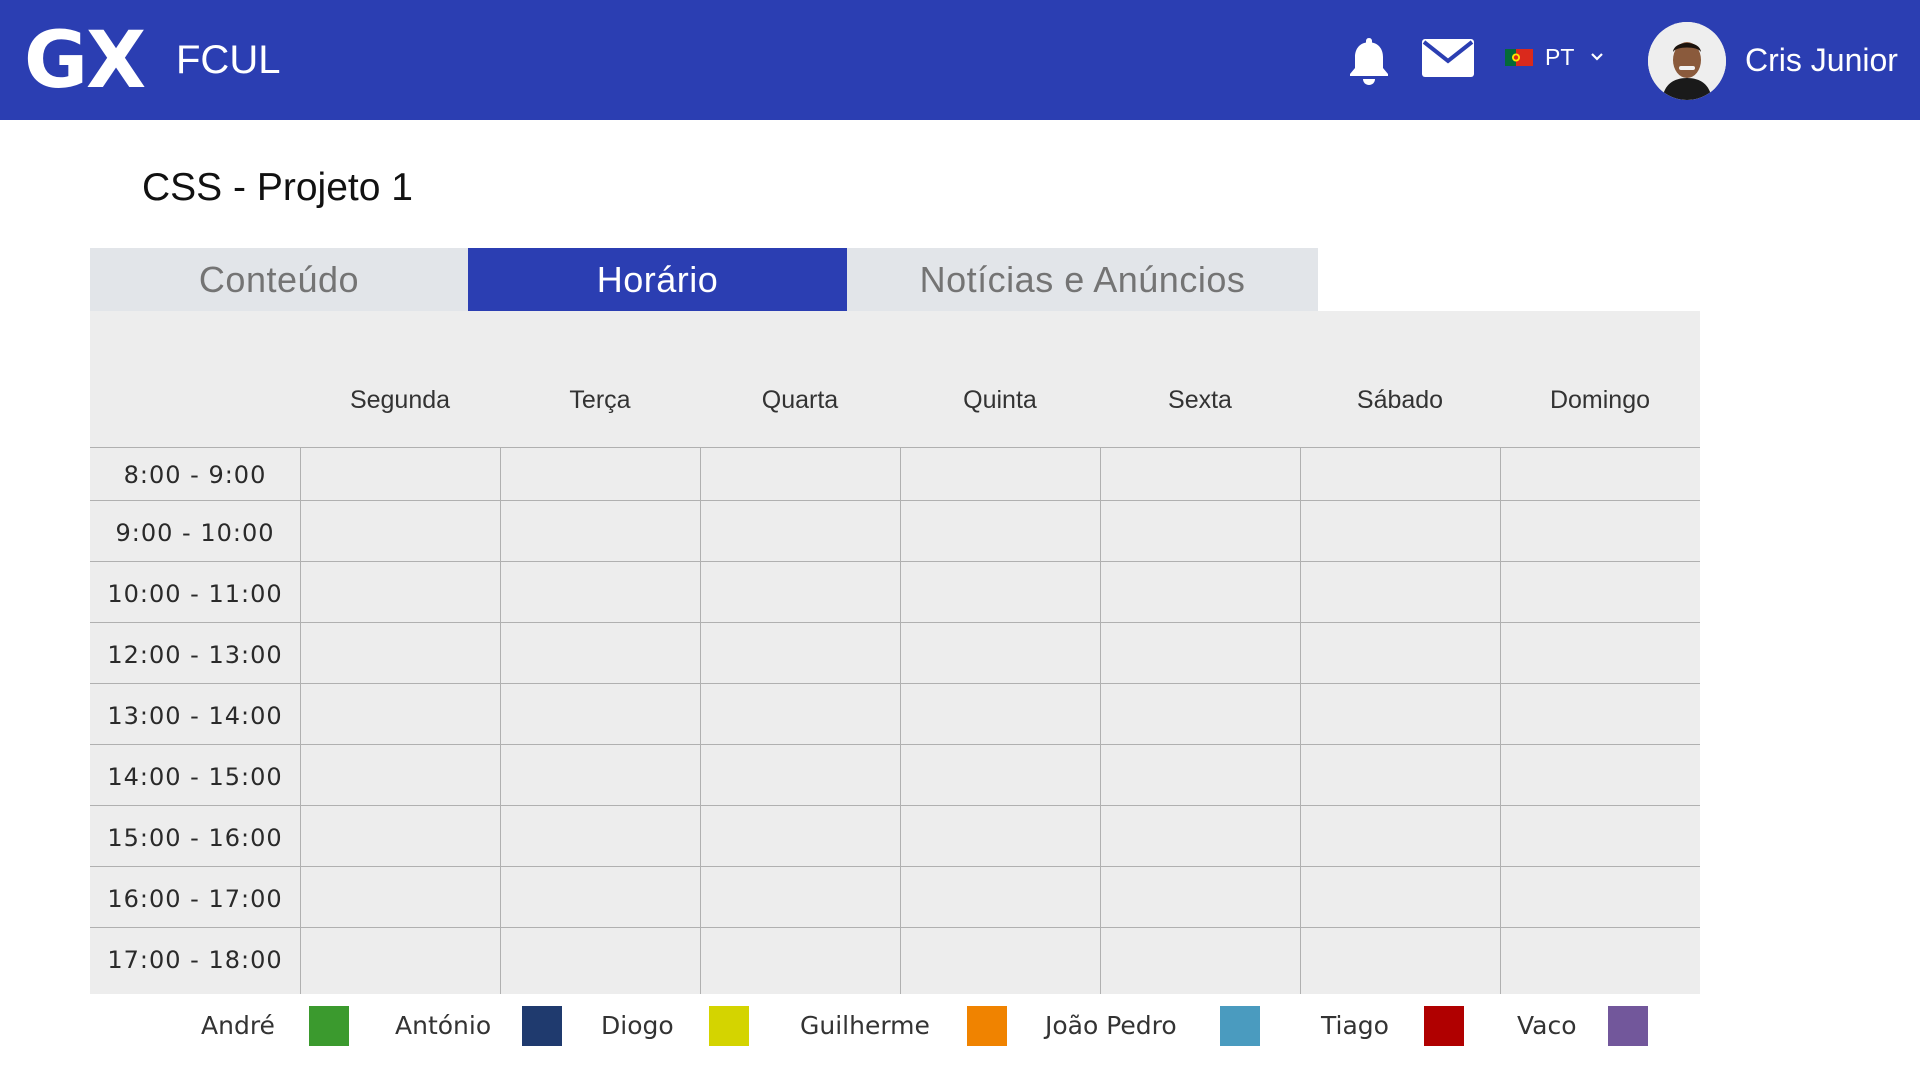 This screenshot has width=1920, height=1080. I want to click on tab-horario: Horário, so click(657, 279).